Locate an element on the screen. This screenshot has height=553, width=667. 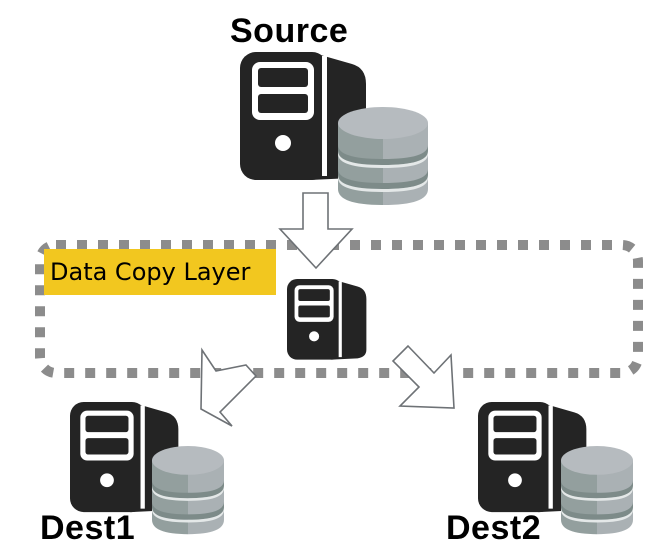
copy-layer-server-node is located at coordinates (327, 319).